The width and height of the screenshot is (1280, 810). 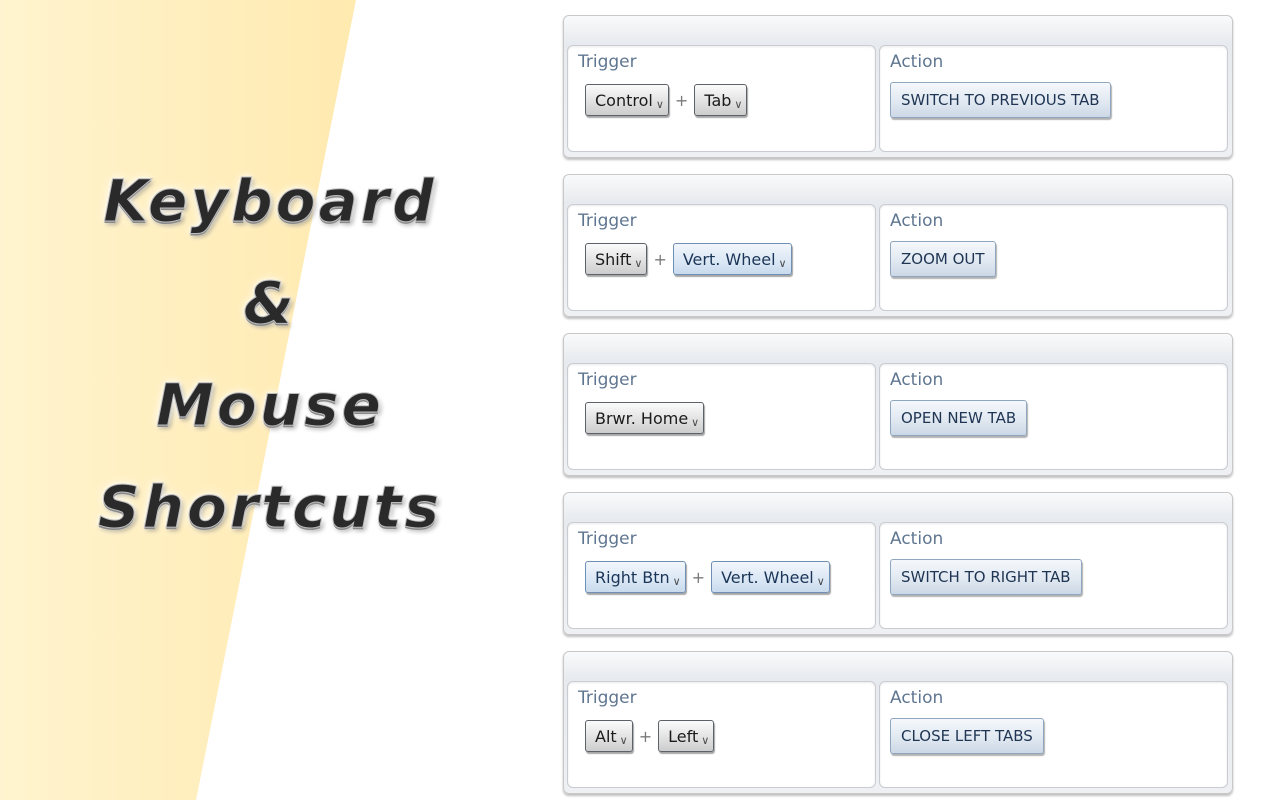 I want to click on trigger-mouse-select: Right Btn ∨, so click(x=635, y=577).